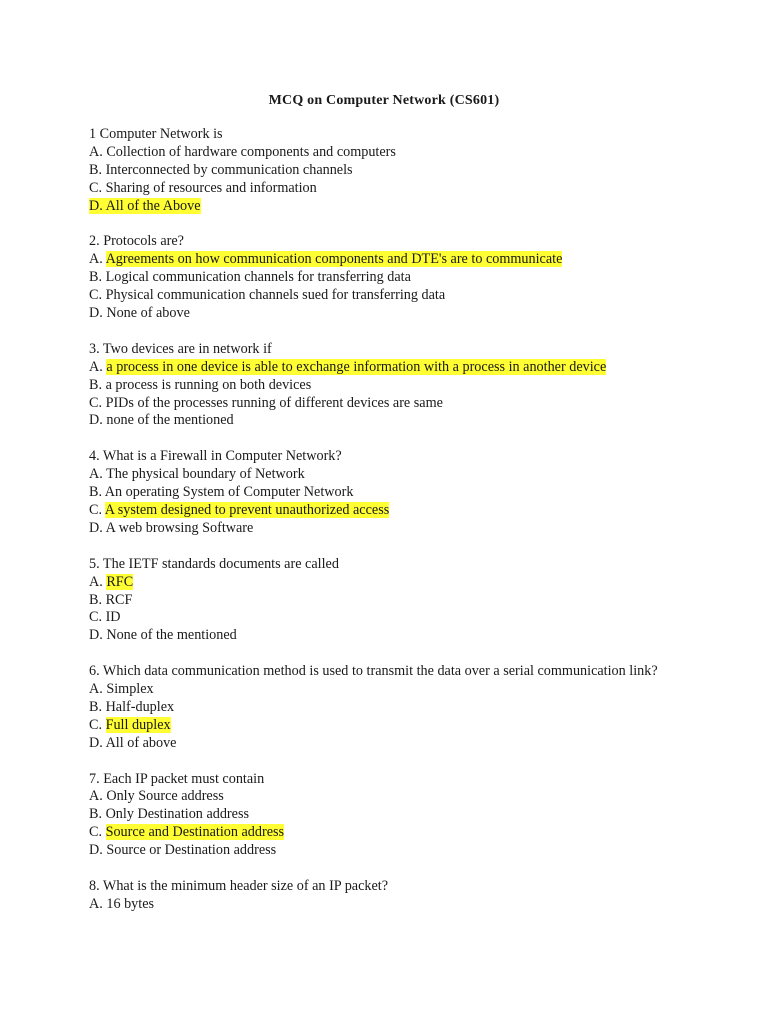  Describe the element at coordinates (389, 475) in the screenshot. I see `option: A. The physical boundary of Network` at that location.